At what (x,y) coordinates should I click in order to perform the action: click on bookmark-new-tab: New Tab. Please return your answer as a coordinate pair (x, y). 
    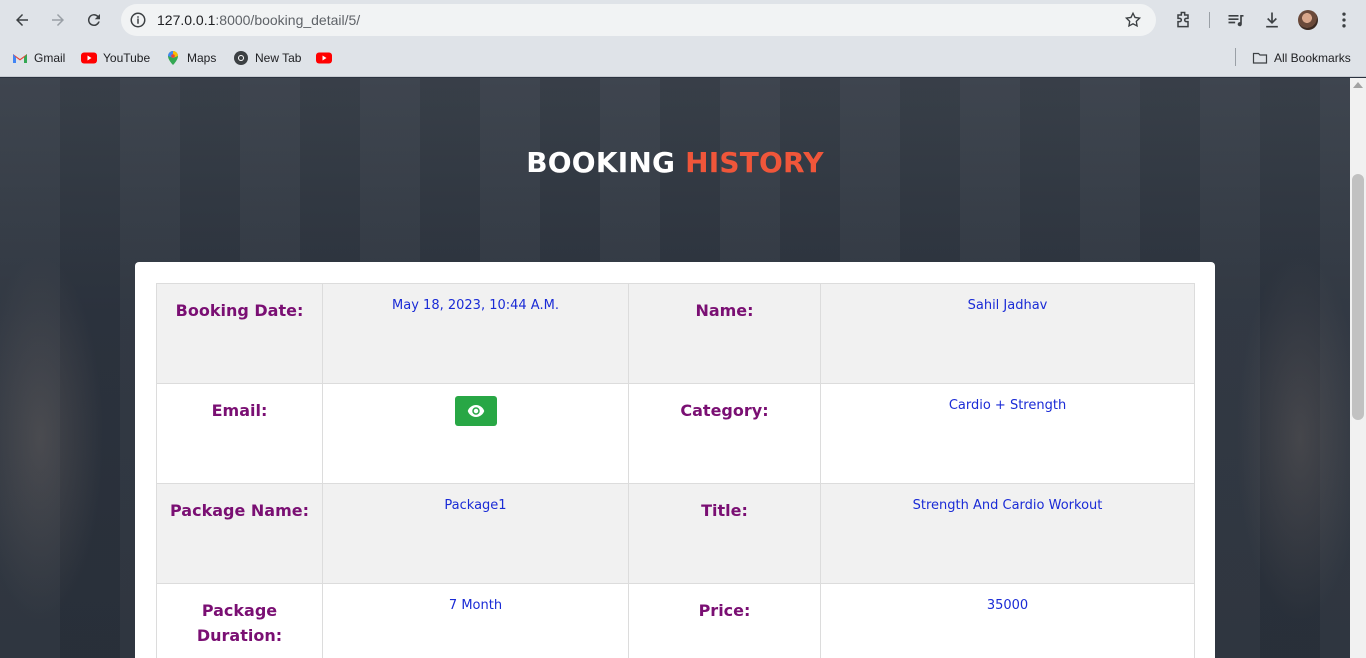
    Looking at the image, I should click on (267, 58).